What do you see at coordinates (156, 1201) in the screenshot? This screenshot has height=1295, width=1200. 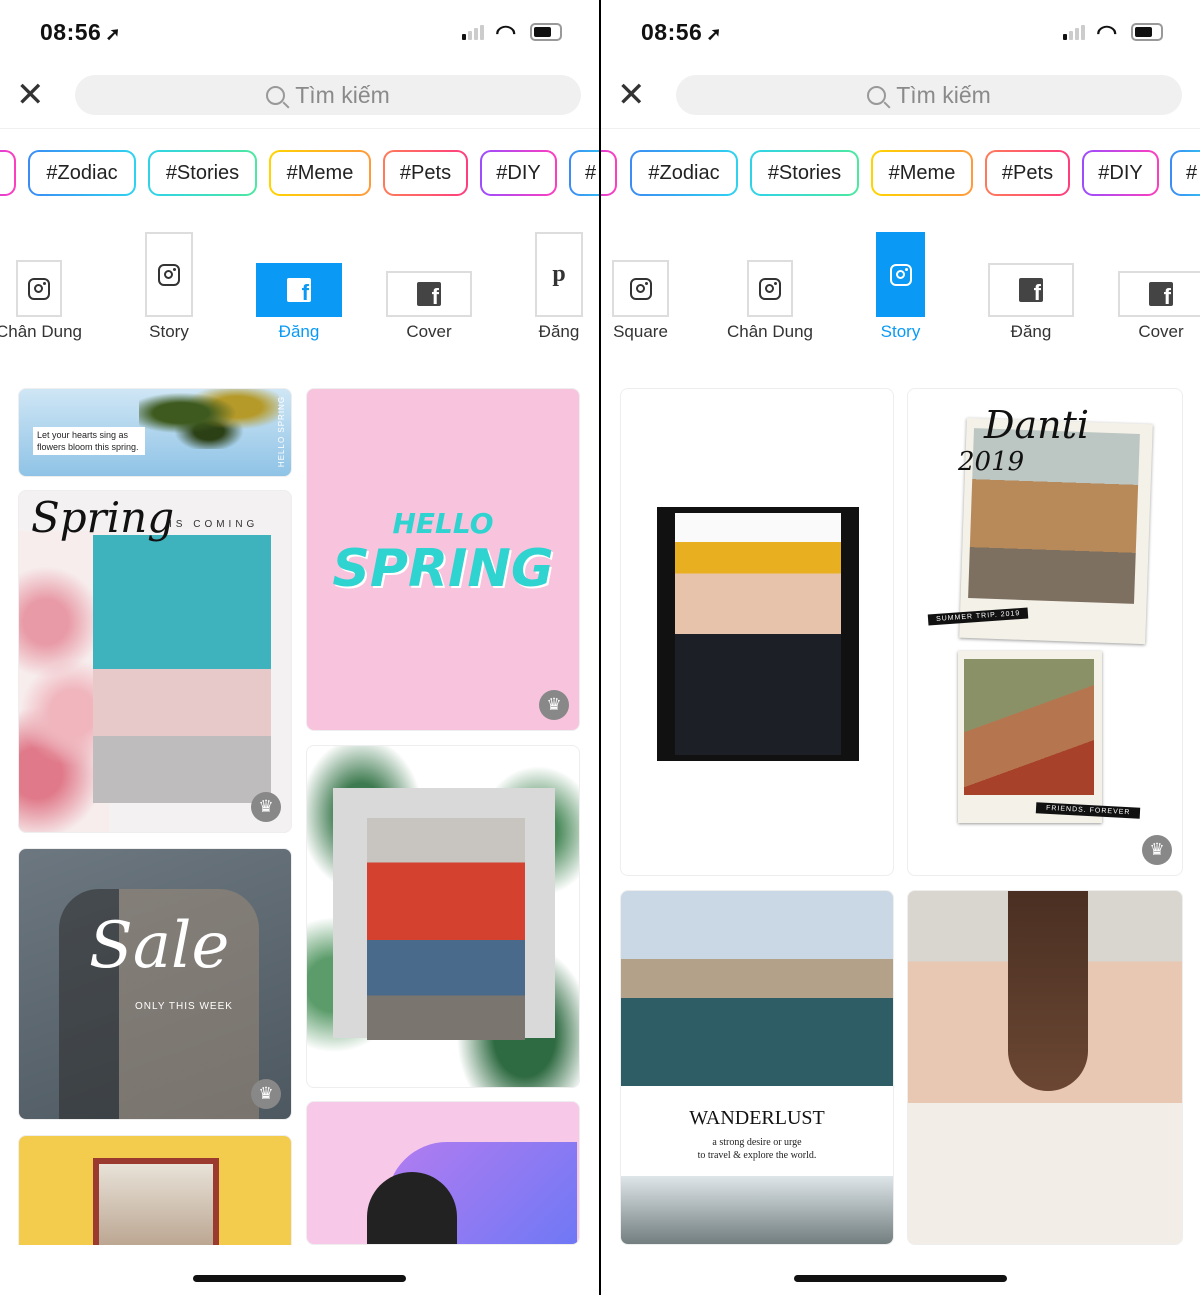 I see `family-photo-frame` at bounding box center [156, 1201].